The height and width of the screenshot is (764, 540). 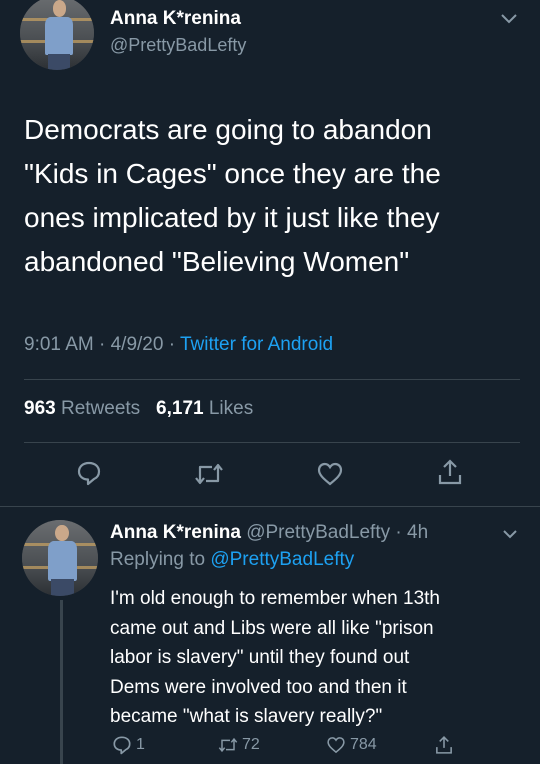 I want to click on retweets-label: Retweets, so click(x=100, y=408).